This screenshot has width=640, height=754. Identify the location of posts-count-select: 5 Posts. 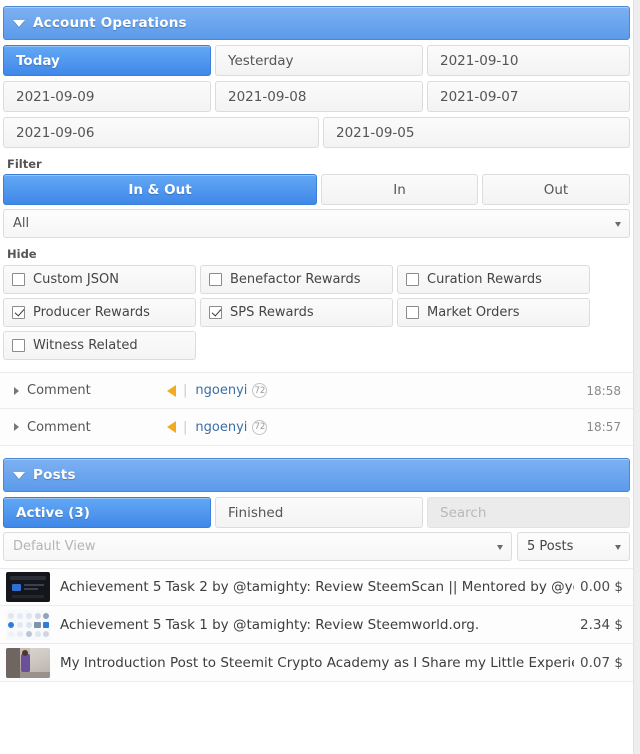
(573, 546).